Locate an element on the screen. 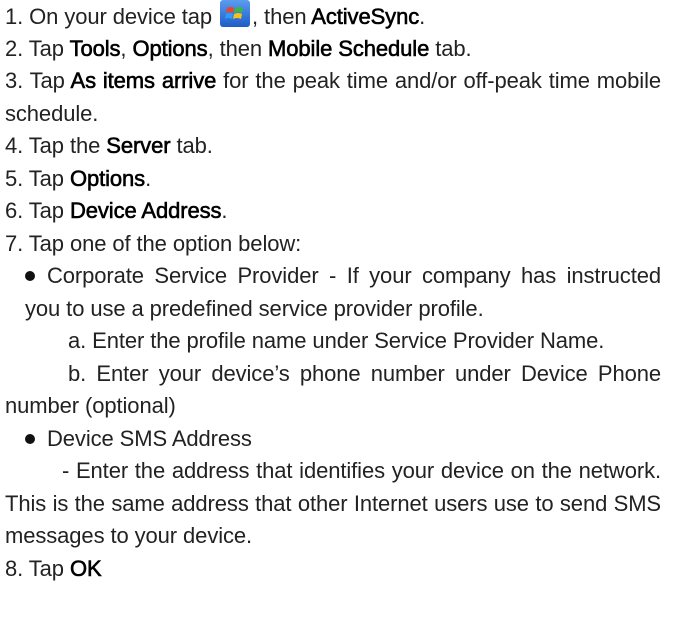  step-7: 7. Tap one of the option below: is located at coordinates (333, 244).